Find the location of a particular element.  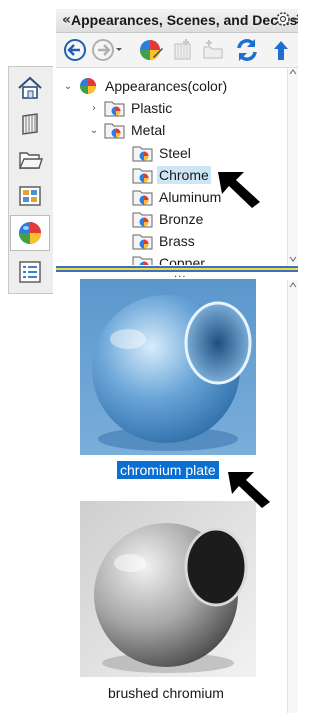

tree-item-label: Bronze is located at coordinates (181, 219).